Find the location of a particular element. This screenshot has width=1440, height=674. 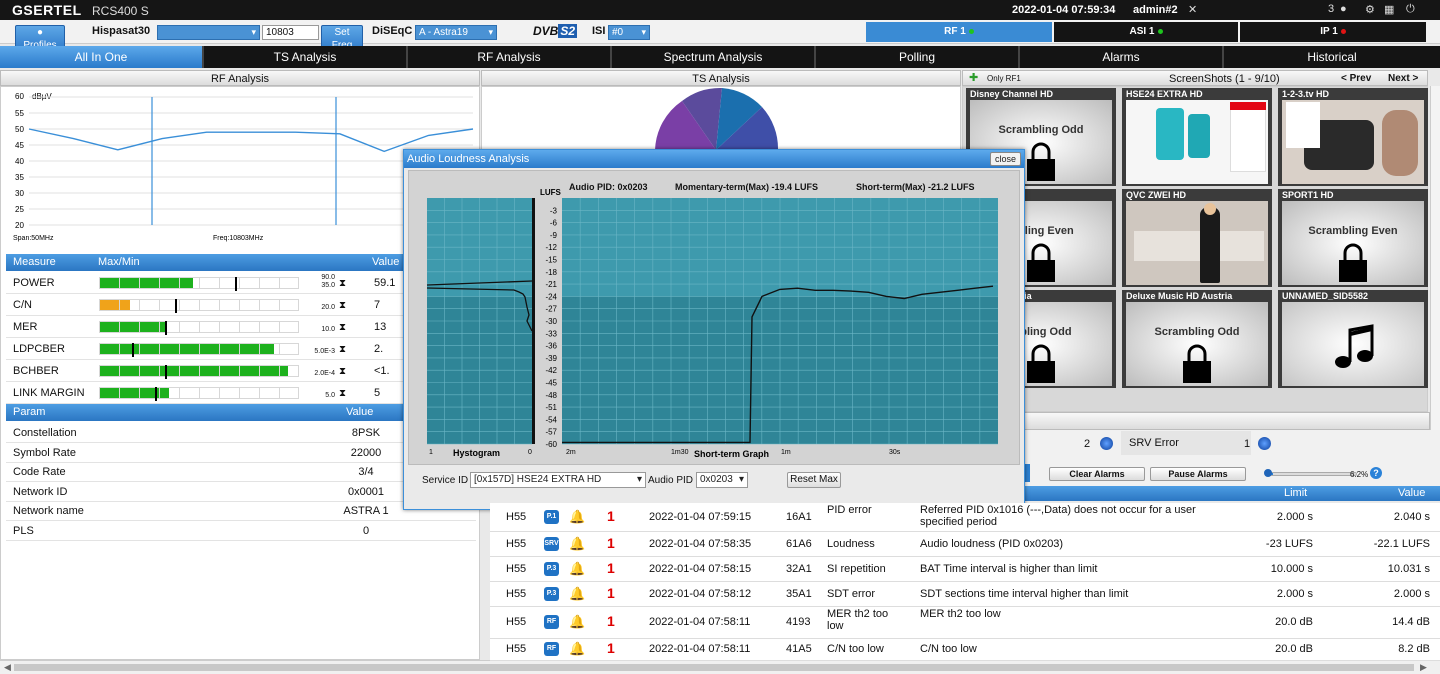

clear-alarms-button: Clear Alarms is located at coordinates (1097, 474).